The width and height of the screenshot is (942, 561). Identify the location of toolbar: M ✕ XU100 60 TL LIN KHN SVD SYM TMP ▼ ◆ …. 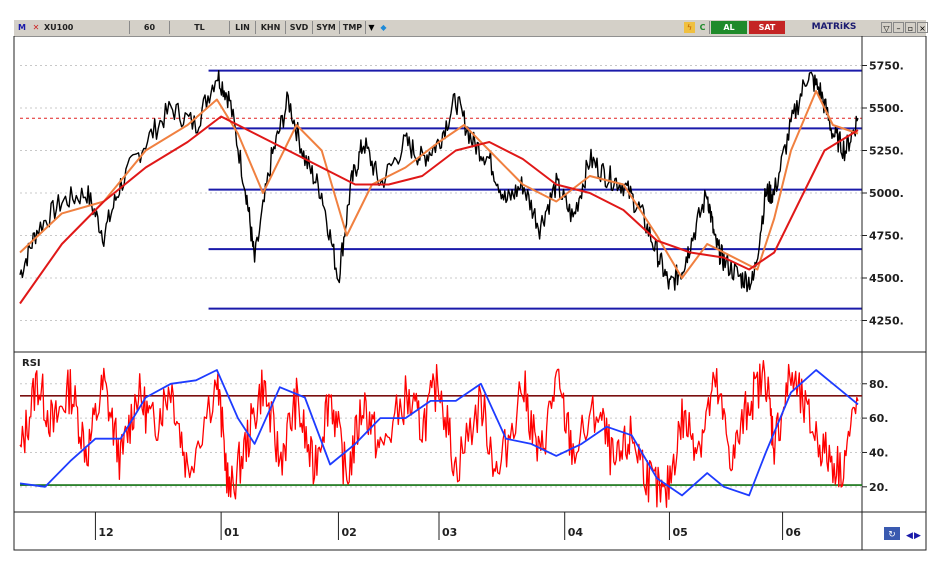
(471, 28).